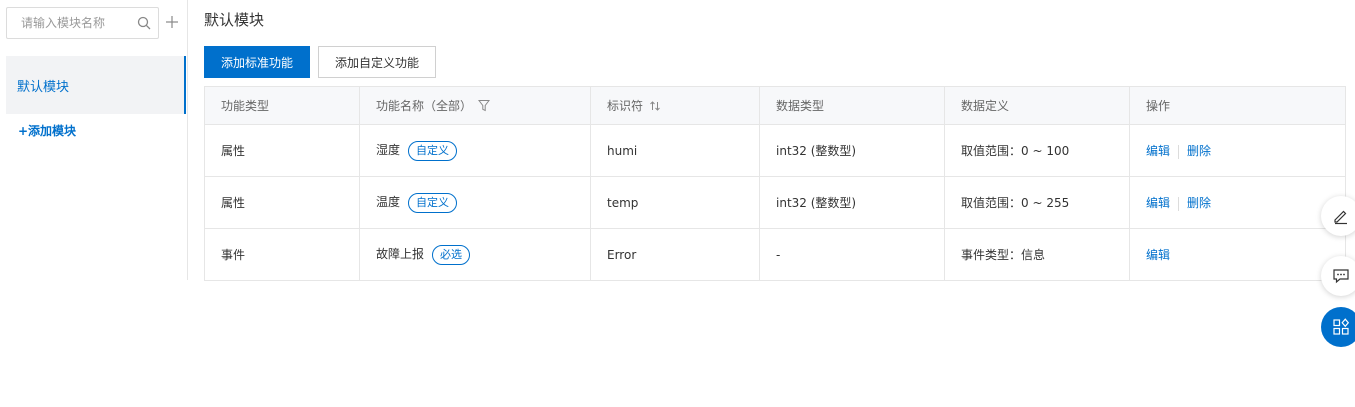 This screenshot has width=1355, height=407. What do you see at coordinates (675, 150) in the screenshot?
I see `cell-identifier: humi` at bounding box center [675, 150].